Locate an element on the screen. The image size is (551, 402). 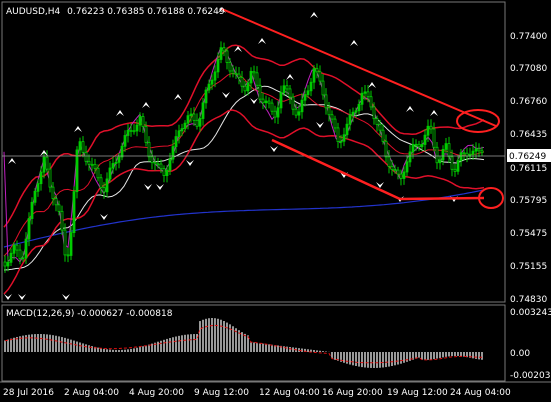
time-label: 16 Aug 20:00 is located at coordinates (352, 393).